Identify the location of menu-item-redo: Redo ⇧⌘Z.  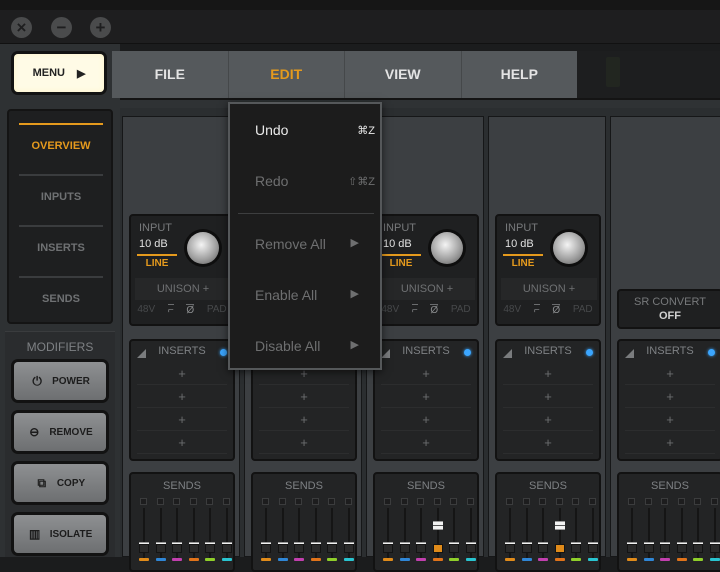
(315, 181).